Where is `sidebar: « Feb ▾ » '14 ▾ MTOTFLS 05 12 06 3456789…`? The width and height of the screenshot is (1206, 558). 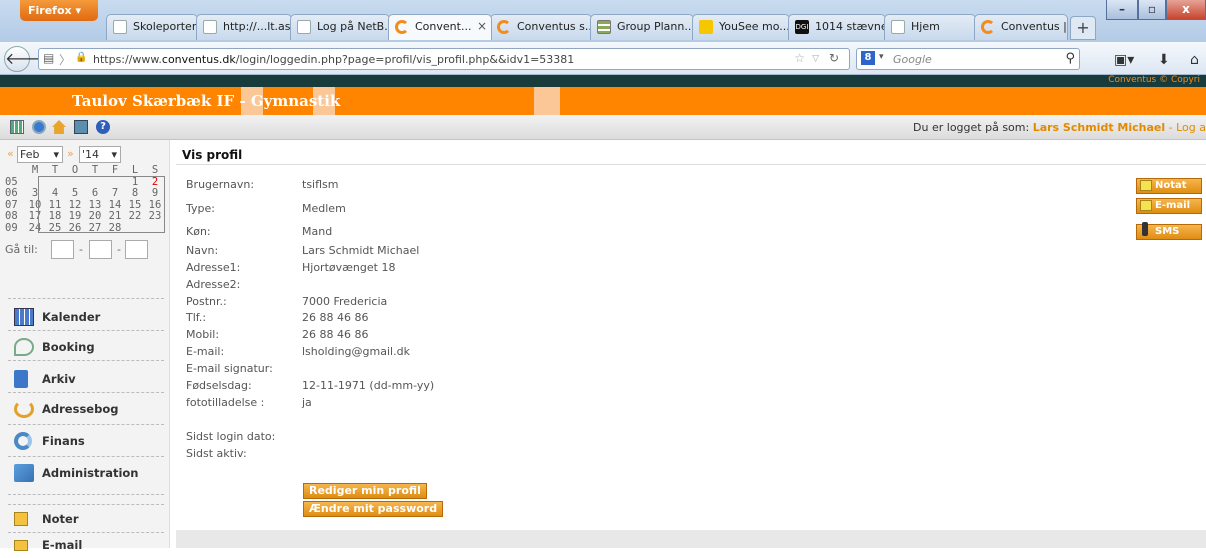
sidebar: « Feb ▾ » '14 ▾ MTOTFLS 05 12 06 3456789… is located at coordinates (85, 346).